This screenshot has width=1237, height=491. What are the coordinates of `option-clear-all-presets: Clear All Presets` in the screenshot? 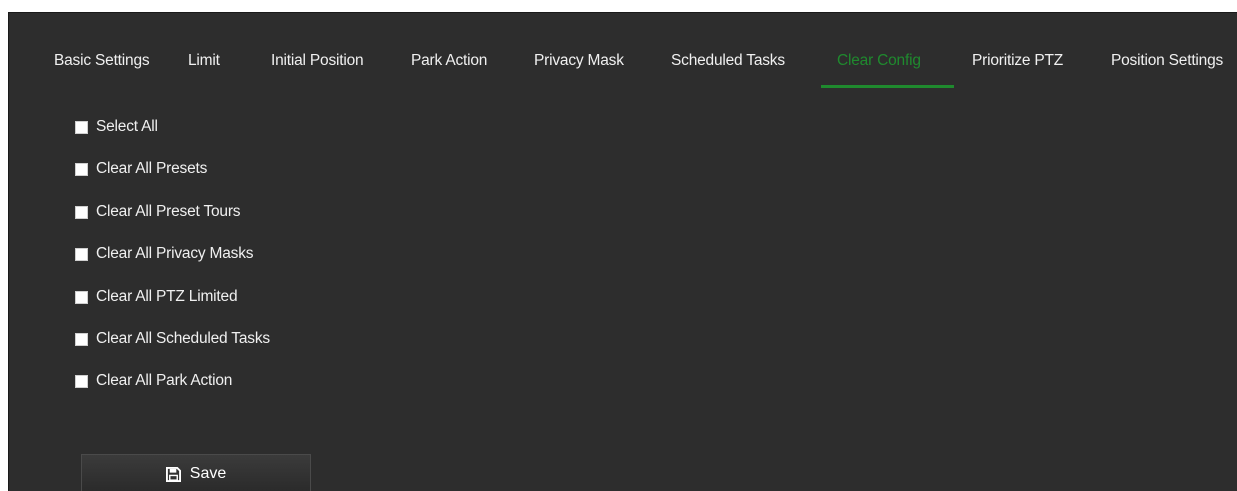 It's located at (141, 169).